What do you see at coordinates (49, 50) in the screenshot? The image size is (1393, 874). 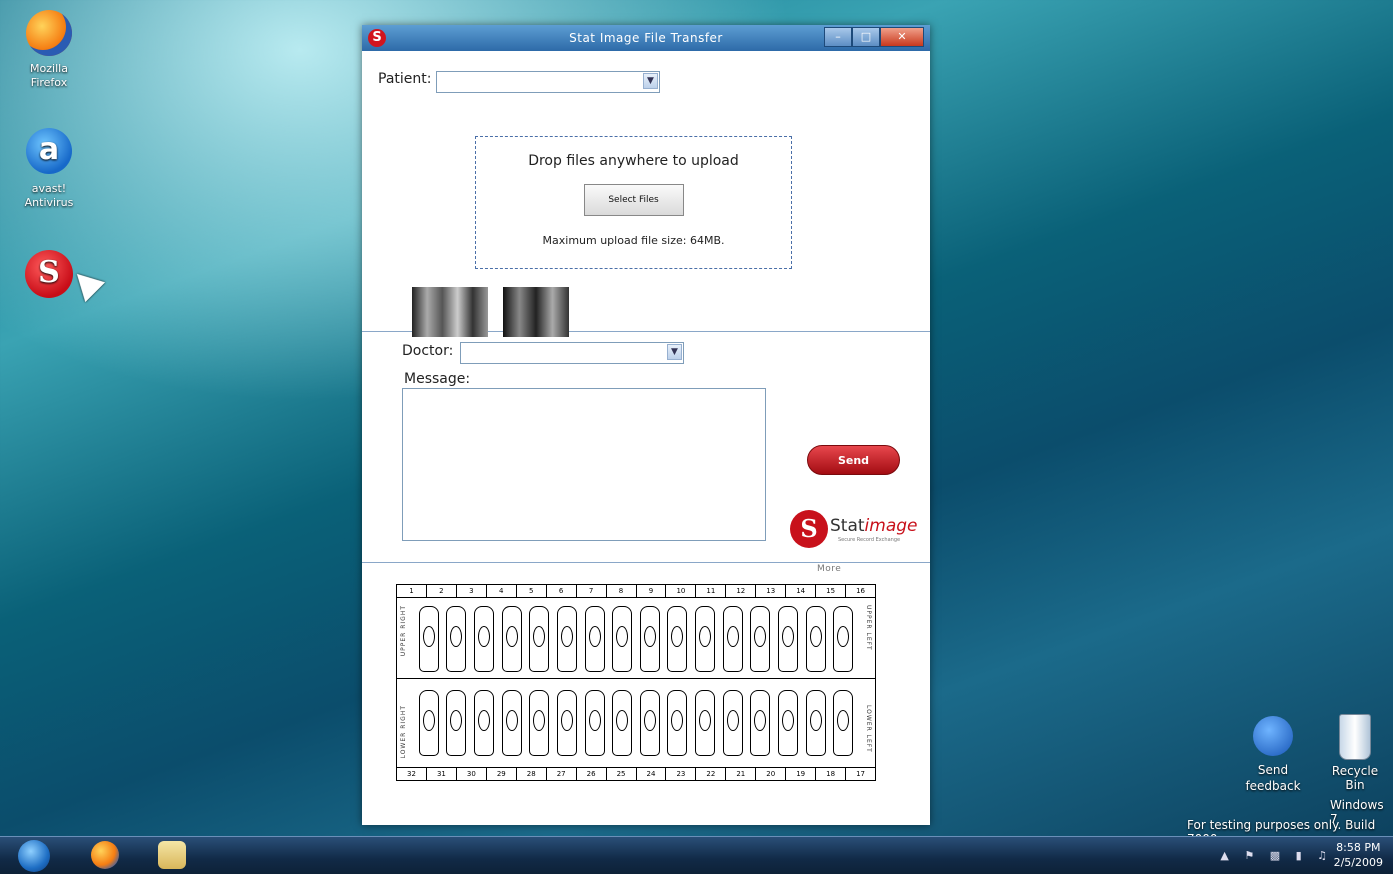 I see `desktop-icon-firefox: Mozilla Firefox` at bounding box center [49, 50].